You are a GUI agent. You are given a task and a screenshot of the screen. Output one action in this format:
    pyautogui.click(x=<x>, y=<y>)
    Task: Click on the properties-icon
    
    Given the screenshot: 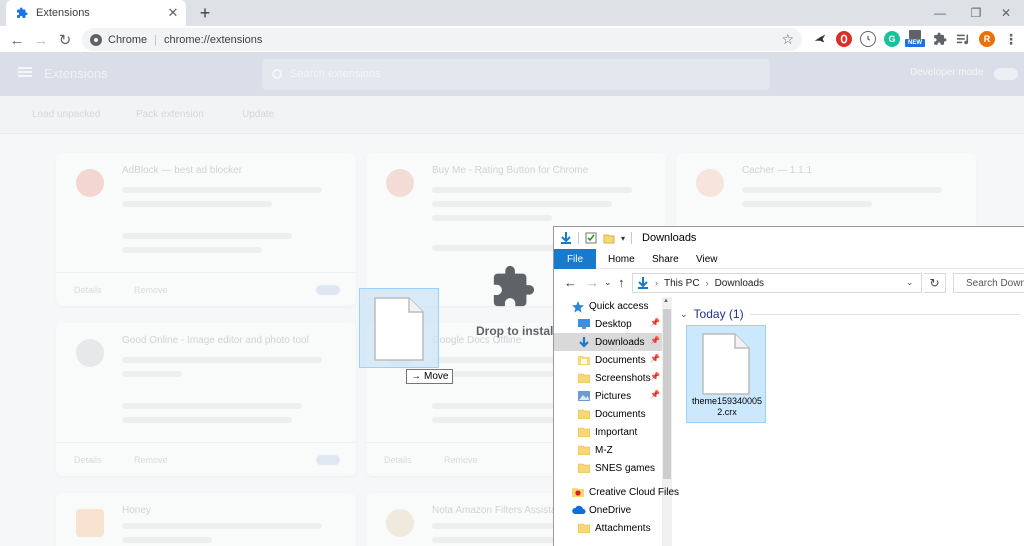 What is the action you would take?
    pyautogui.click(x=591, y=238)
    